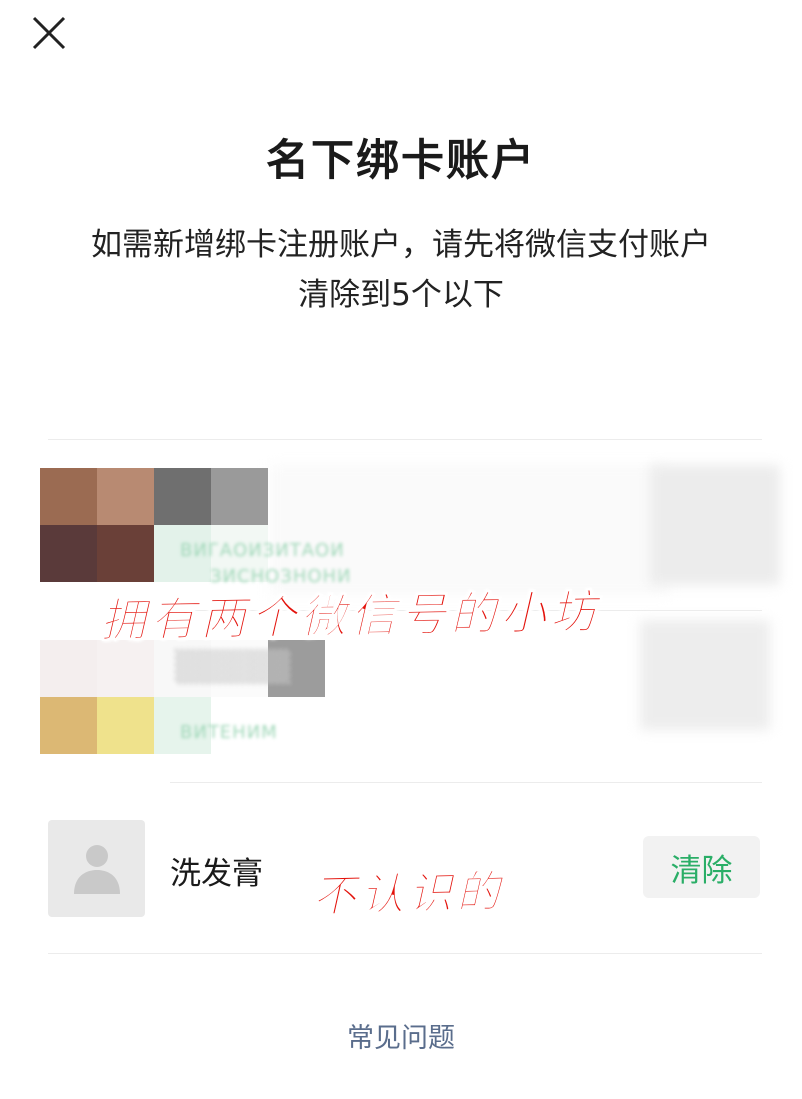 Image resolution: width=802 pixels, height=1099 pixels. What do you see at coordinates (401, 295) in the screenshot?
I see `description-line-2: 清除到5个以下` at bounding box center [401, 295].